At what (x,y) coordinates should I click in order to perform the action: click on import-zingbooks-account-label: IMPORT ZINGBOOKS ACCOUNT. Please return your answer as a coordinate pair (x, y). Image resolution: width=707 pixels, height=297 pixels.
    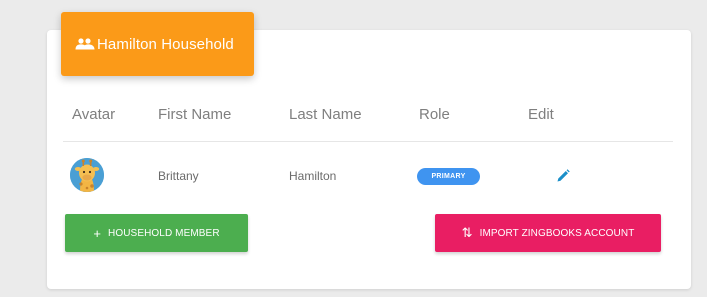
    Looking at the image, I should click on (557, 233).